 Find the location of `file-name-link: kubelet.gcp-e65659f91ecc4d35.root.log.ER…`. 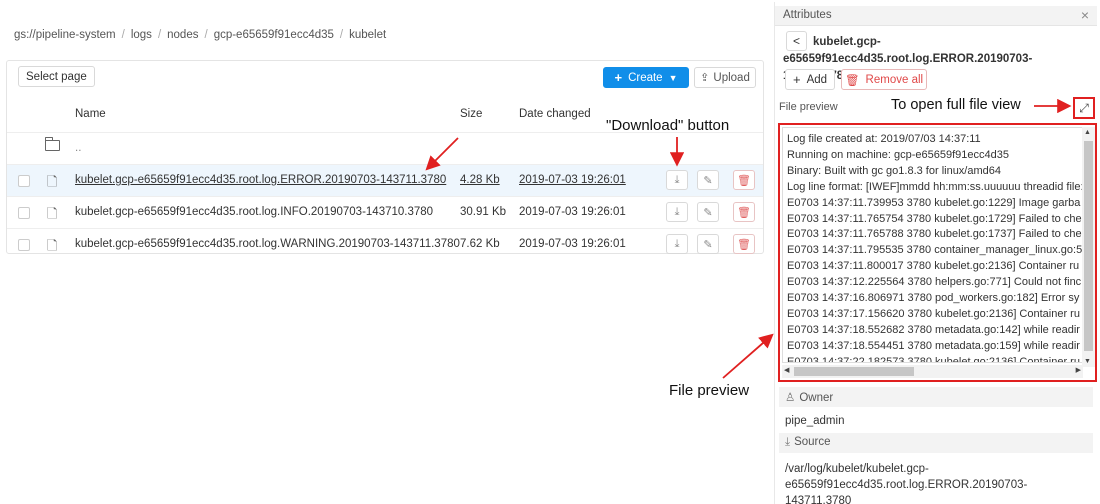

file-name-link: kubelet.gcp-e65659f91ecc4d35.root.log.ER… is located at coordinates (260, 180).